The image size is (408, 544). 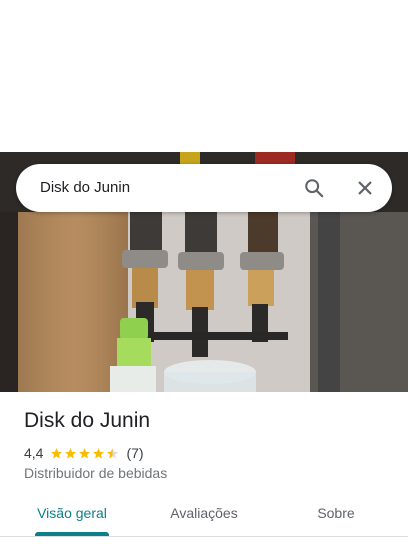 What do you see at coordinates (96, 473) in the screenshot?
I see `place-category: Distribuidor de bebidas` at bounding box center [96, 473].